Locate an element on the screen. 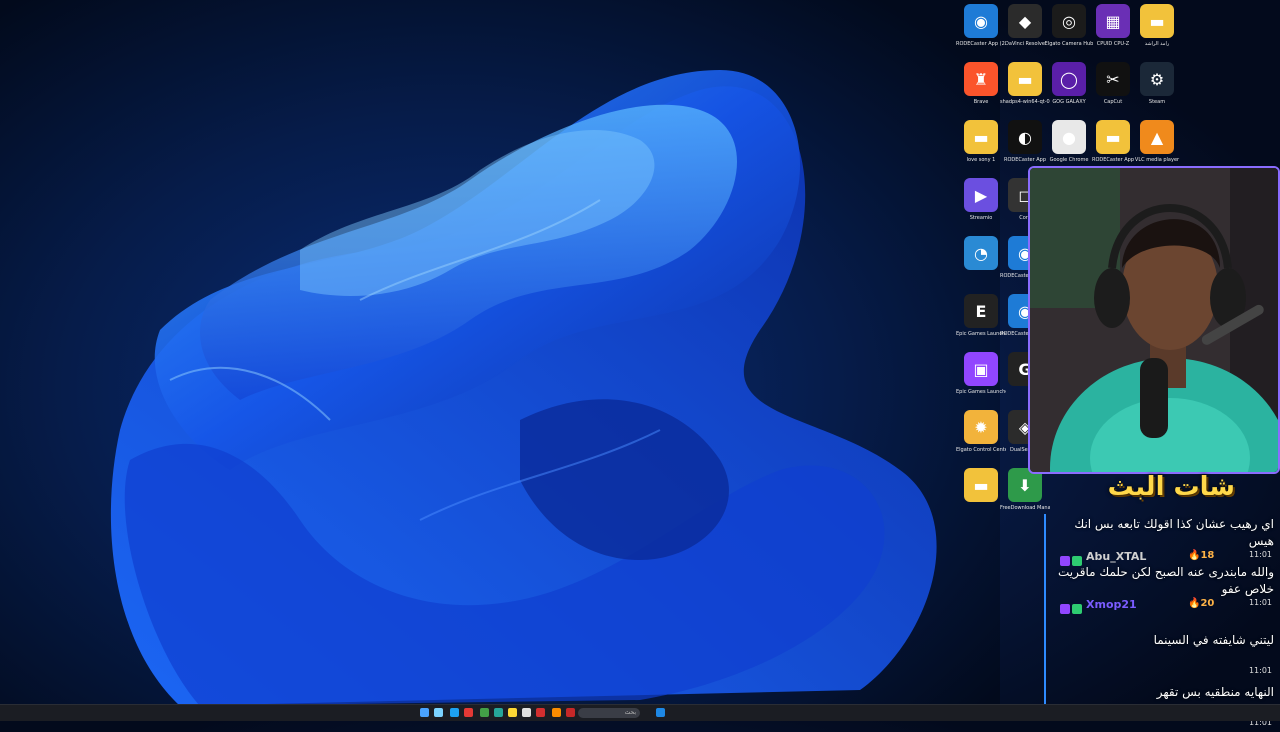 This screenshot has height=732, width=1280. desktop-shortcut-label: Brave is located at coordinates (981, 102).